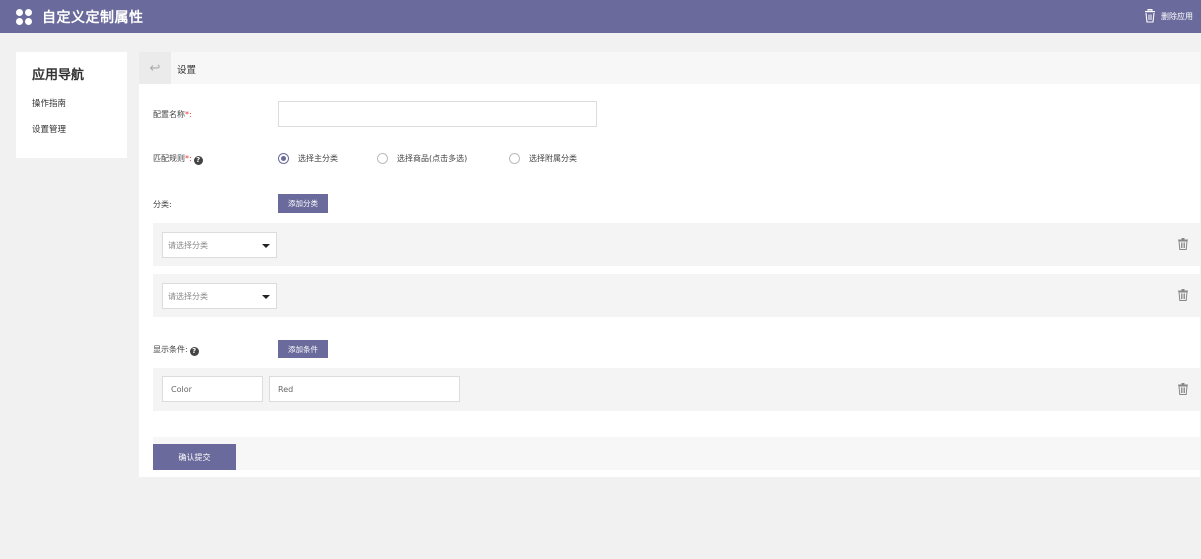  I want to click on app-navigation: 应用导航 操作指南 设置管理, so click(71, 105).